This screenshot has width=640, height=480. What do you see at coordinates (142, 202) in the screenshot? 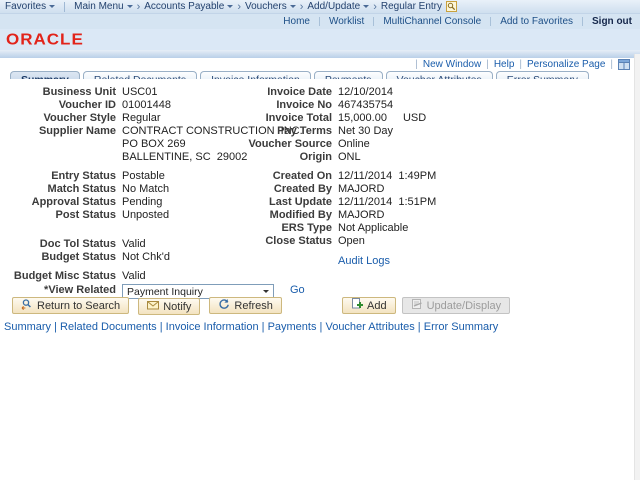
I see `field-value: Pending` at bounding box center [142, 202].